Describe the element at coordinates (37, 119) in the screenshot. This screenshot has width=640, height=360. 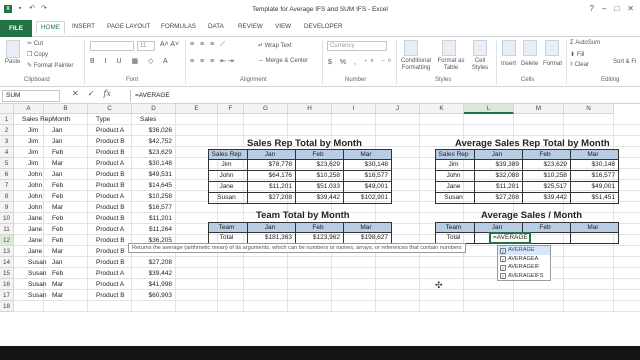
I see `column-title-cell: Sales Rep` at that location.